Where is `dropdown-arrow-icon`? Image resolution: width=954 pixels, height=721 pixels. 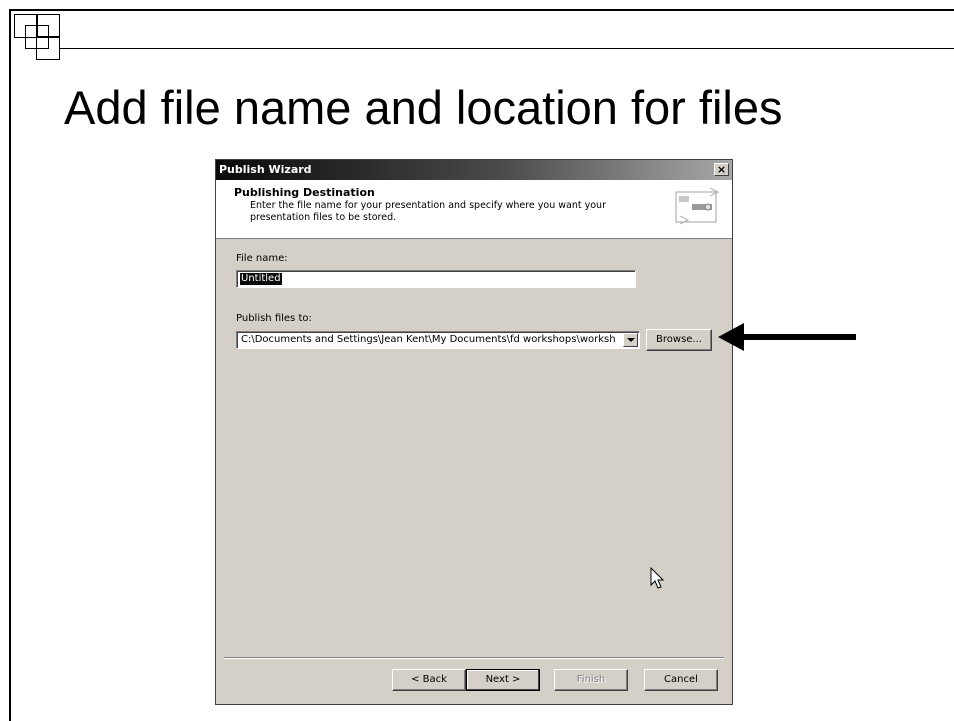
dropdown-arrow-icon is located at coordinates (630, 340).